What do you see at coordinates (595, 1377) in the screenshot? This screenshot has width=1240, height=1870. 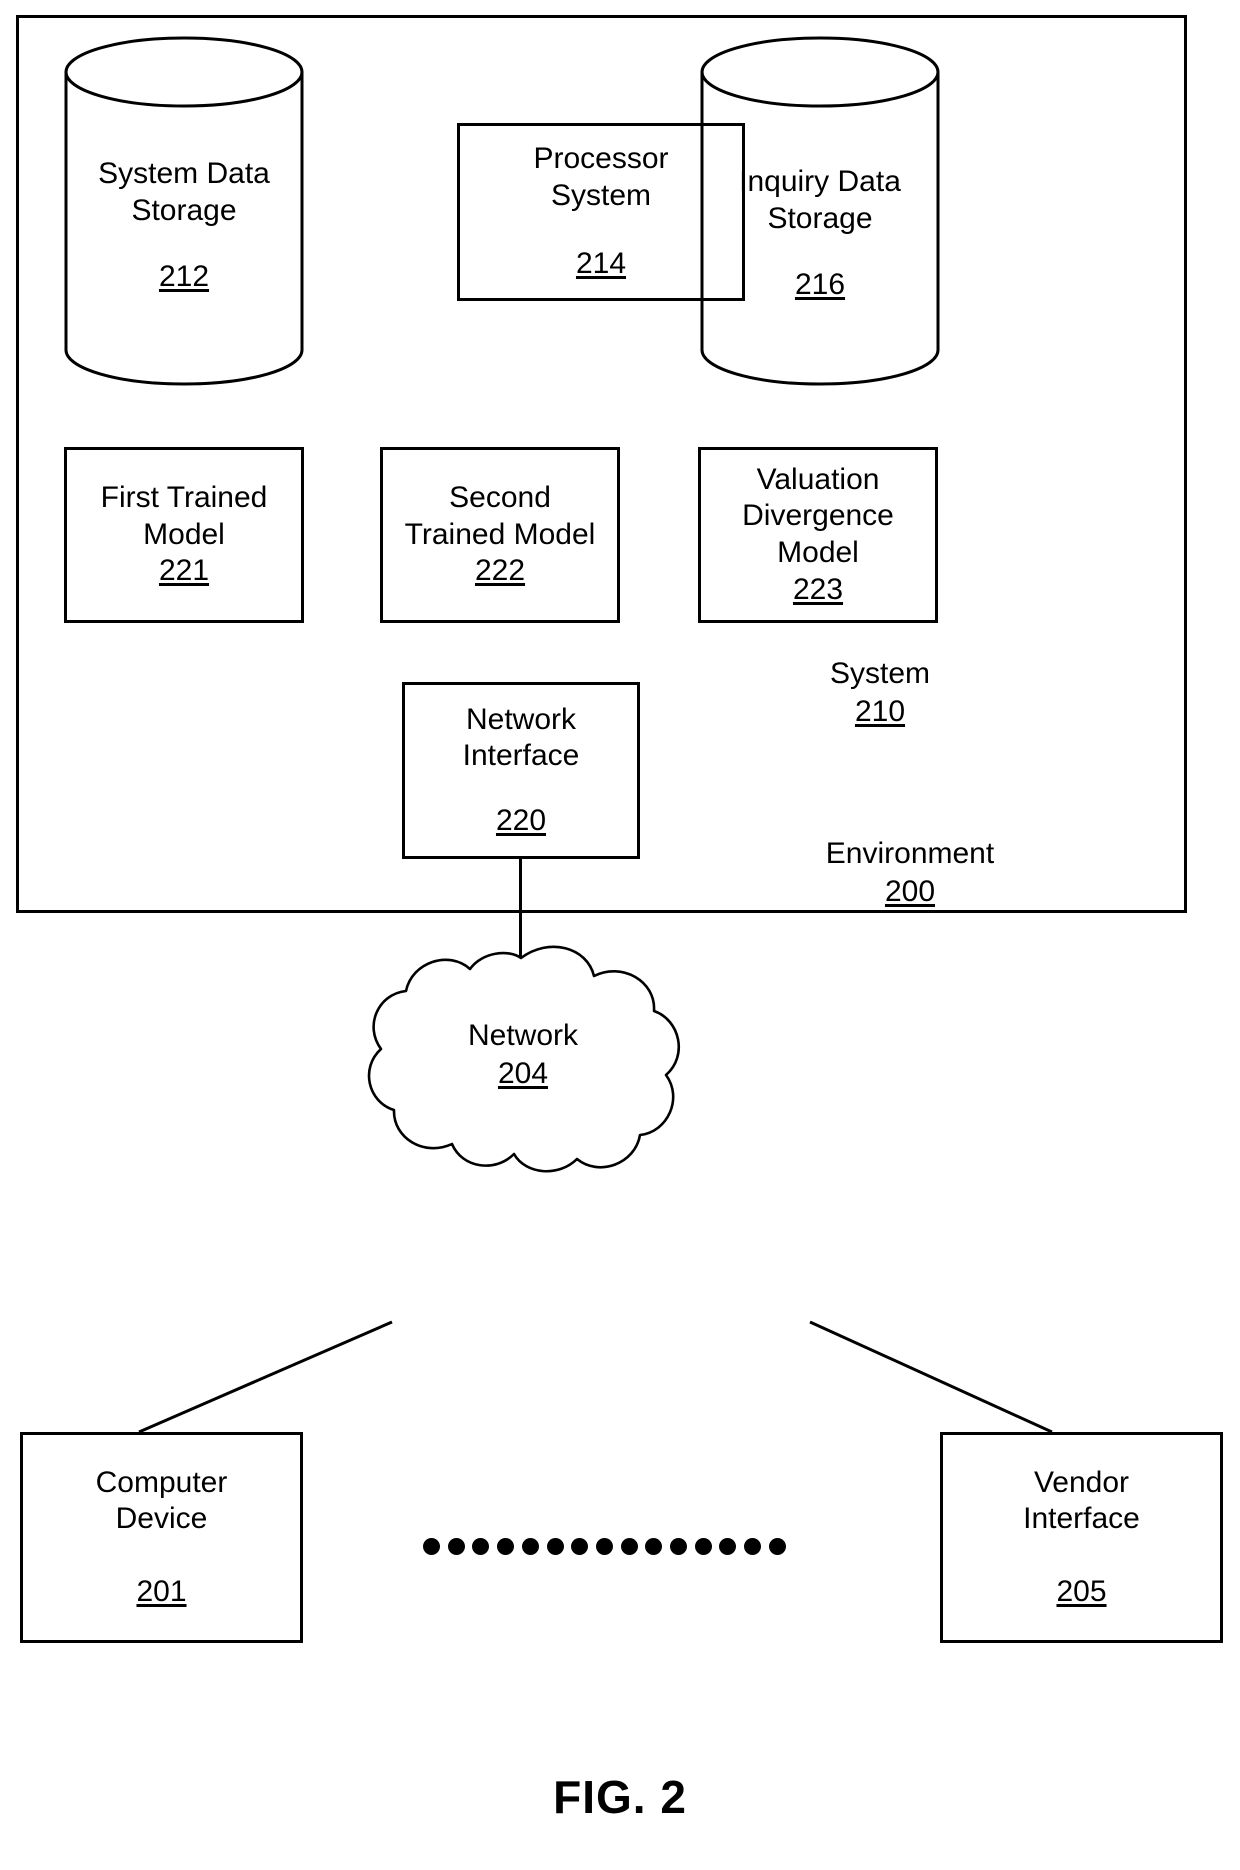 I see `cloud-device-connectors` at bounding box center [595, 1377].